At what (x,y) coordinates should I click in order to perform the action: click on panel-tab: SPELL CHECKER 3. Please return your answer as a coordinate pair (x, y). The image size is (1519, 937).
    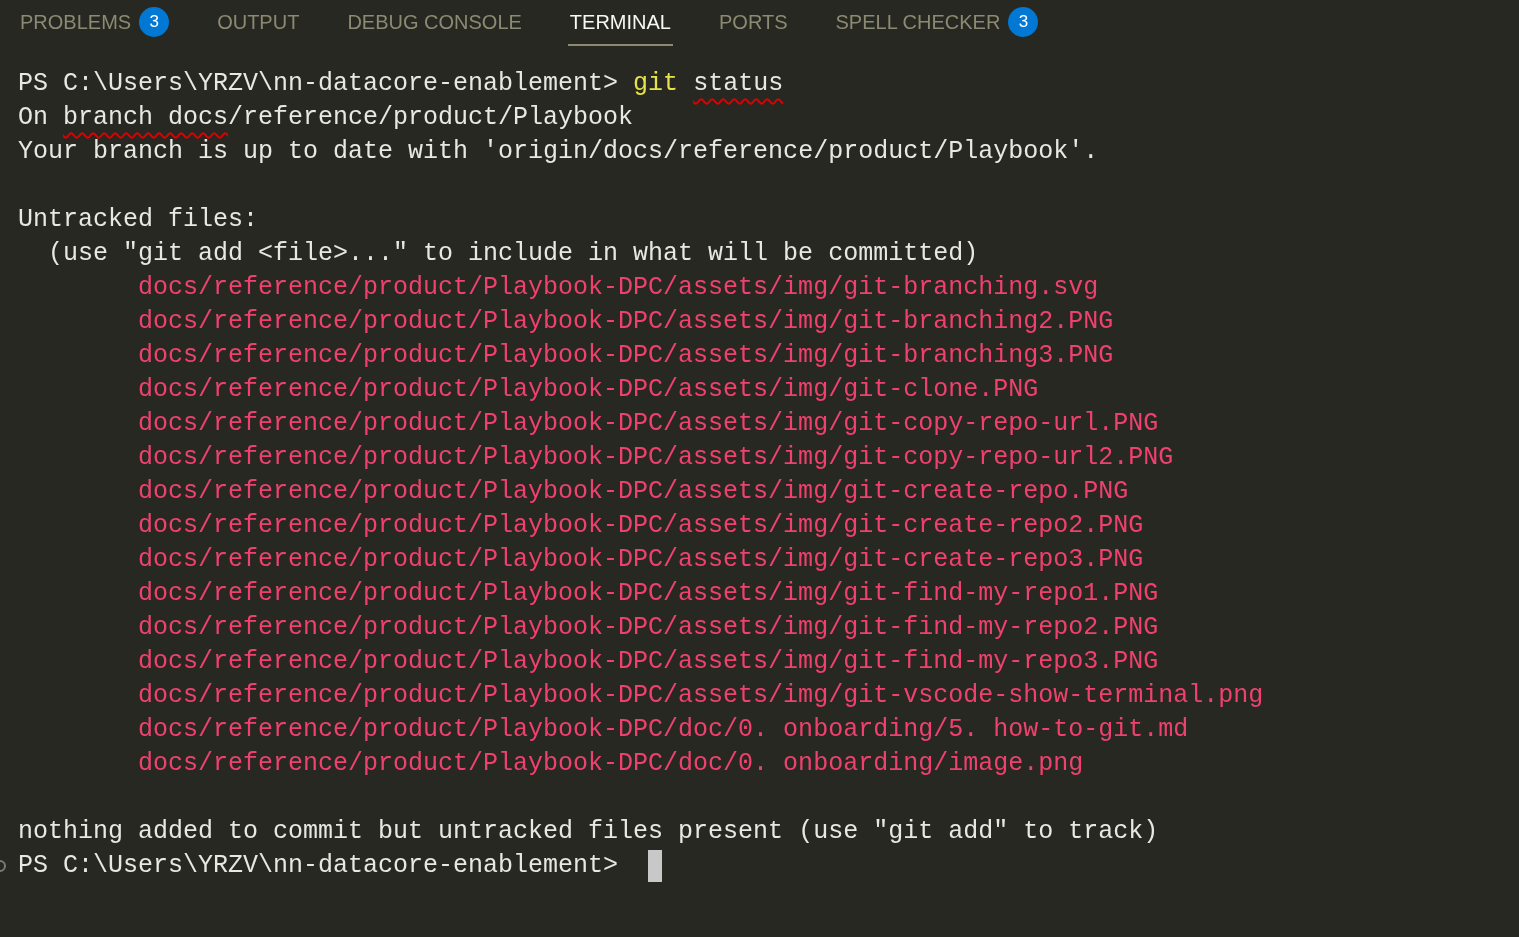
    Looking at the image, I should click on (937, 23).